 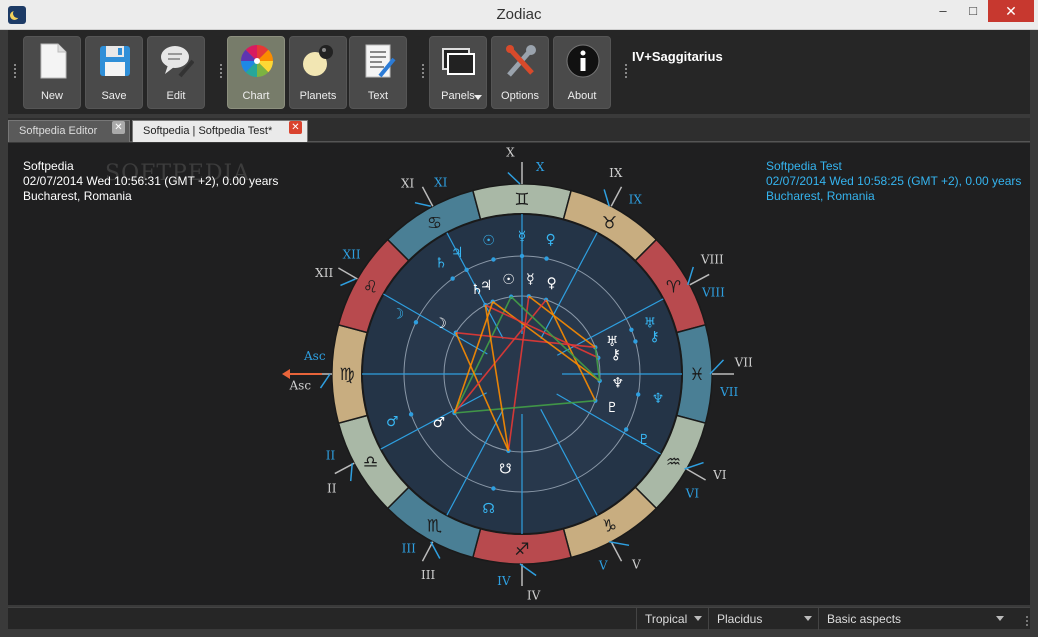 What do you see at coordinates (804, 166) in the screenshot?
I see `chart-name: Softpedia Test` at bounding box center [804, 166].